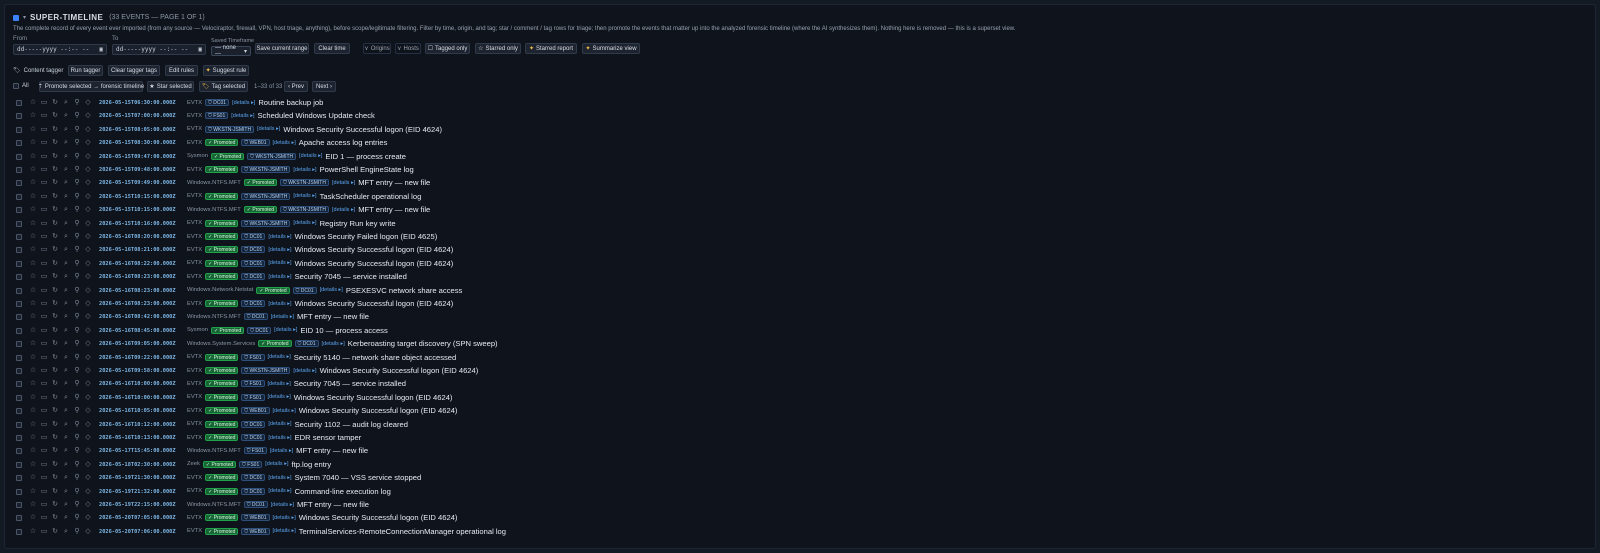  I want to click on tagged-only-toggle: ☐ Tagged only, so click(447, 48).